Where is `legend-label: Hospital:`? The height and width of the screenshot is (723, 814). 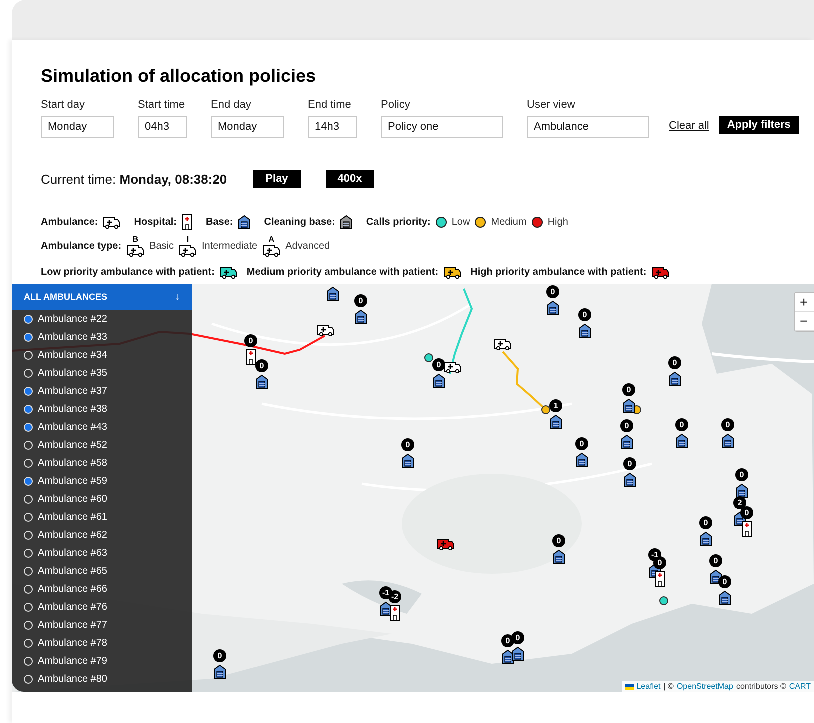
legend-label: Hospital: is located at coordinates (156, 222).